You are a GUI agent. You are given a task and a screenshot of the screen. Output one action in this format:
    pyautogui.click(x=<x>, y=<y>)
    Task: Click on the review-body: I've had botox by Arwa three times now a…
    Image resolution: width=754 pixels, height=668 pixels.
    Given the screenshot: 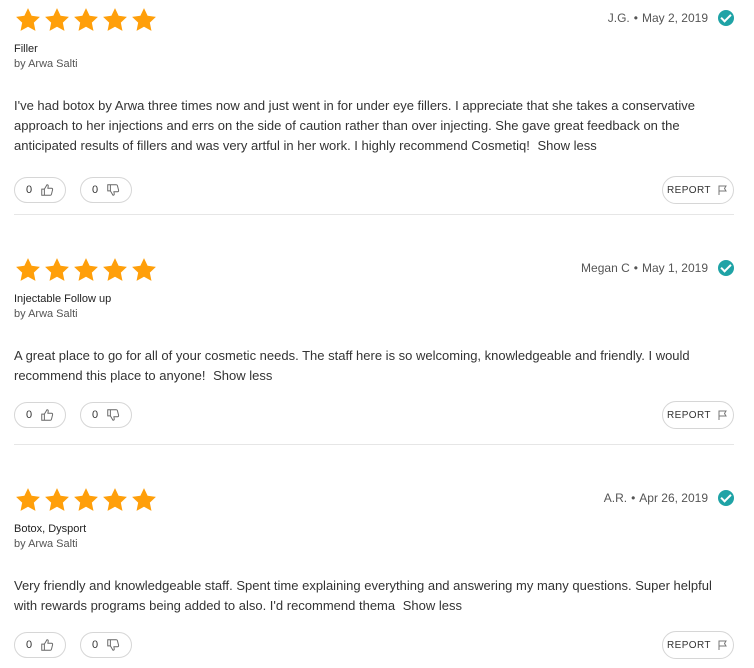 What is the action you would take?
    pyautogui.click(x=374, y=126)
    